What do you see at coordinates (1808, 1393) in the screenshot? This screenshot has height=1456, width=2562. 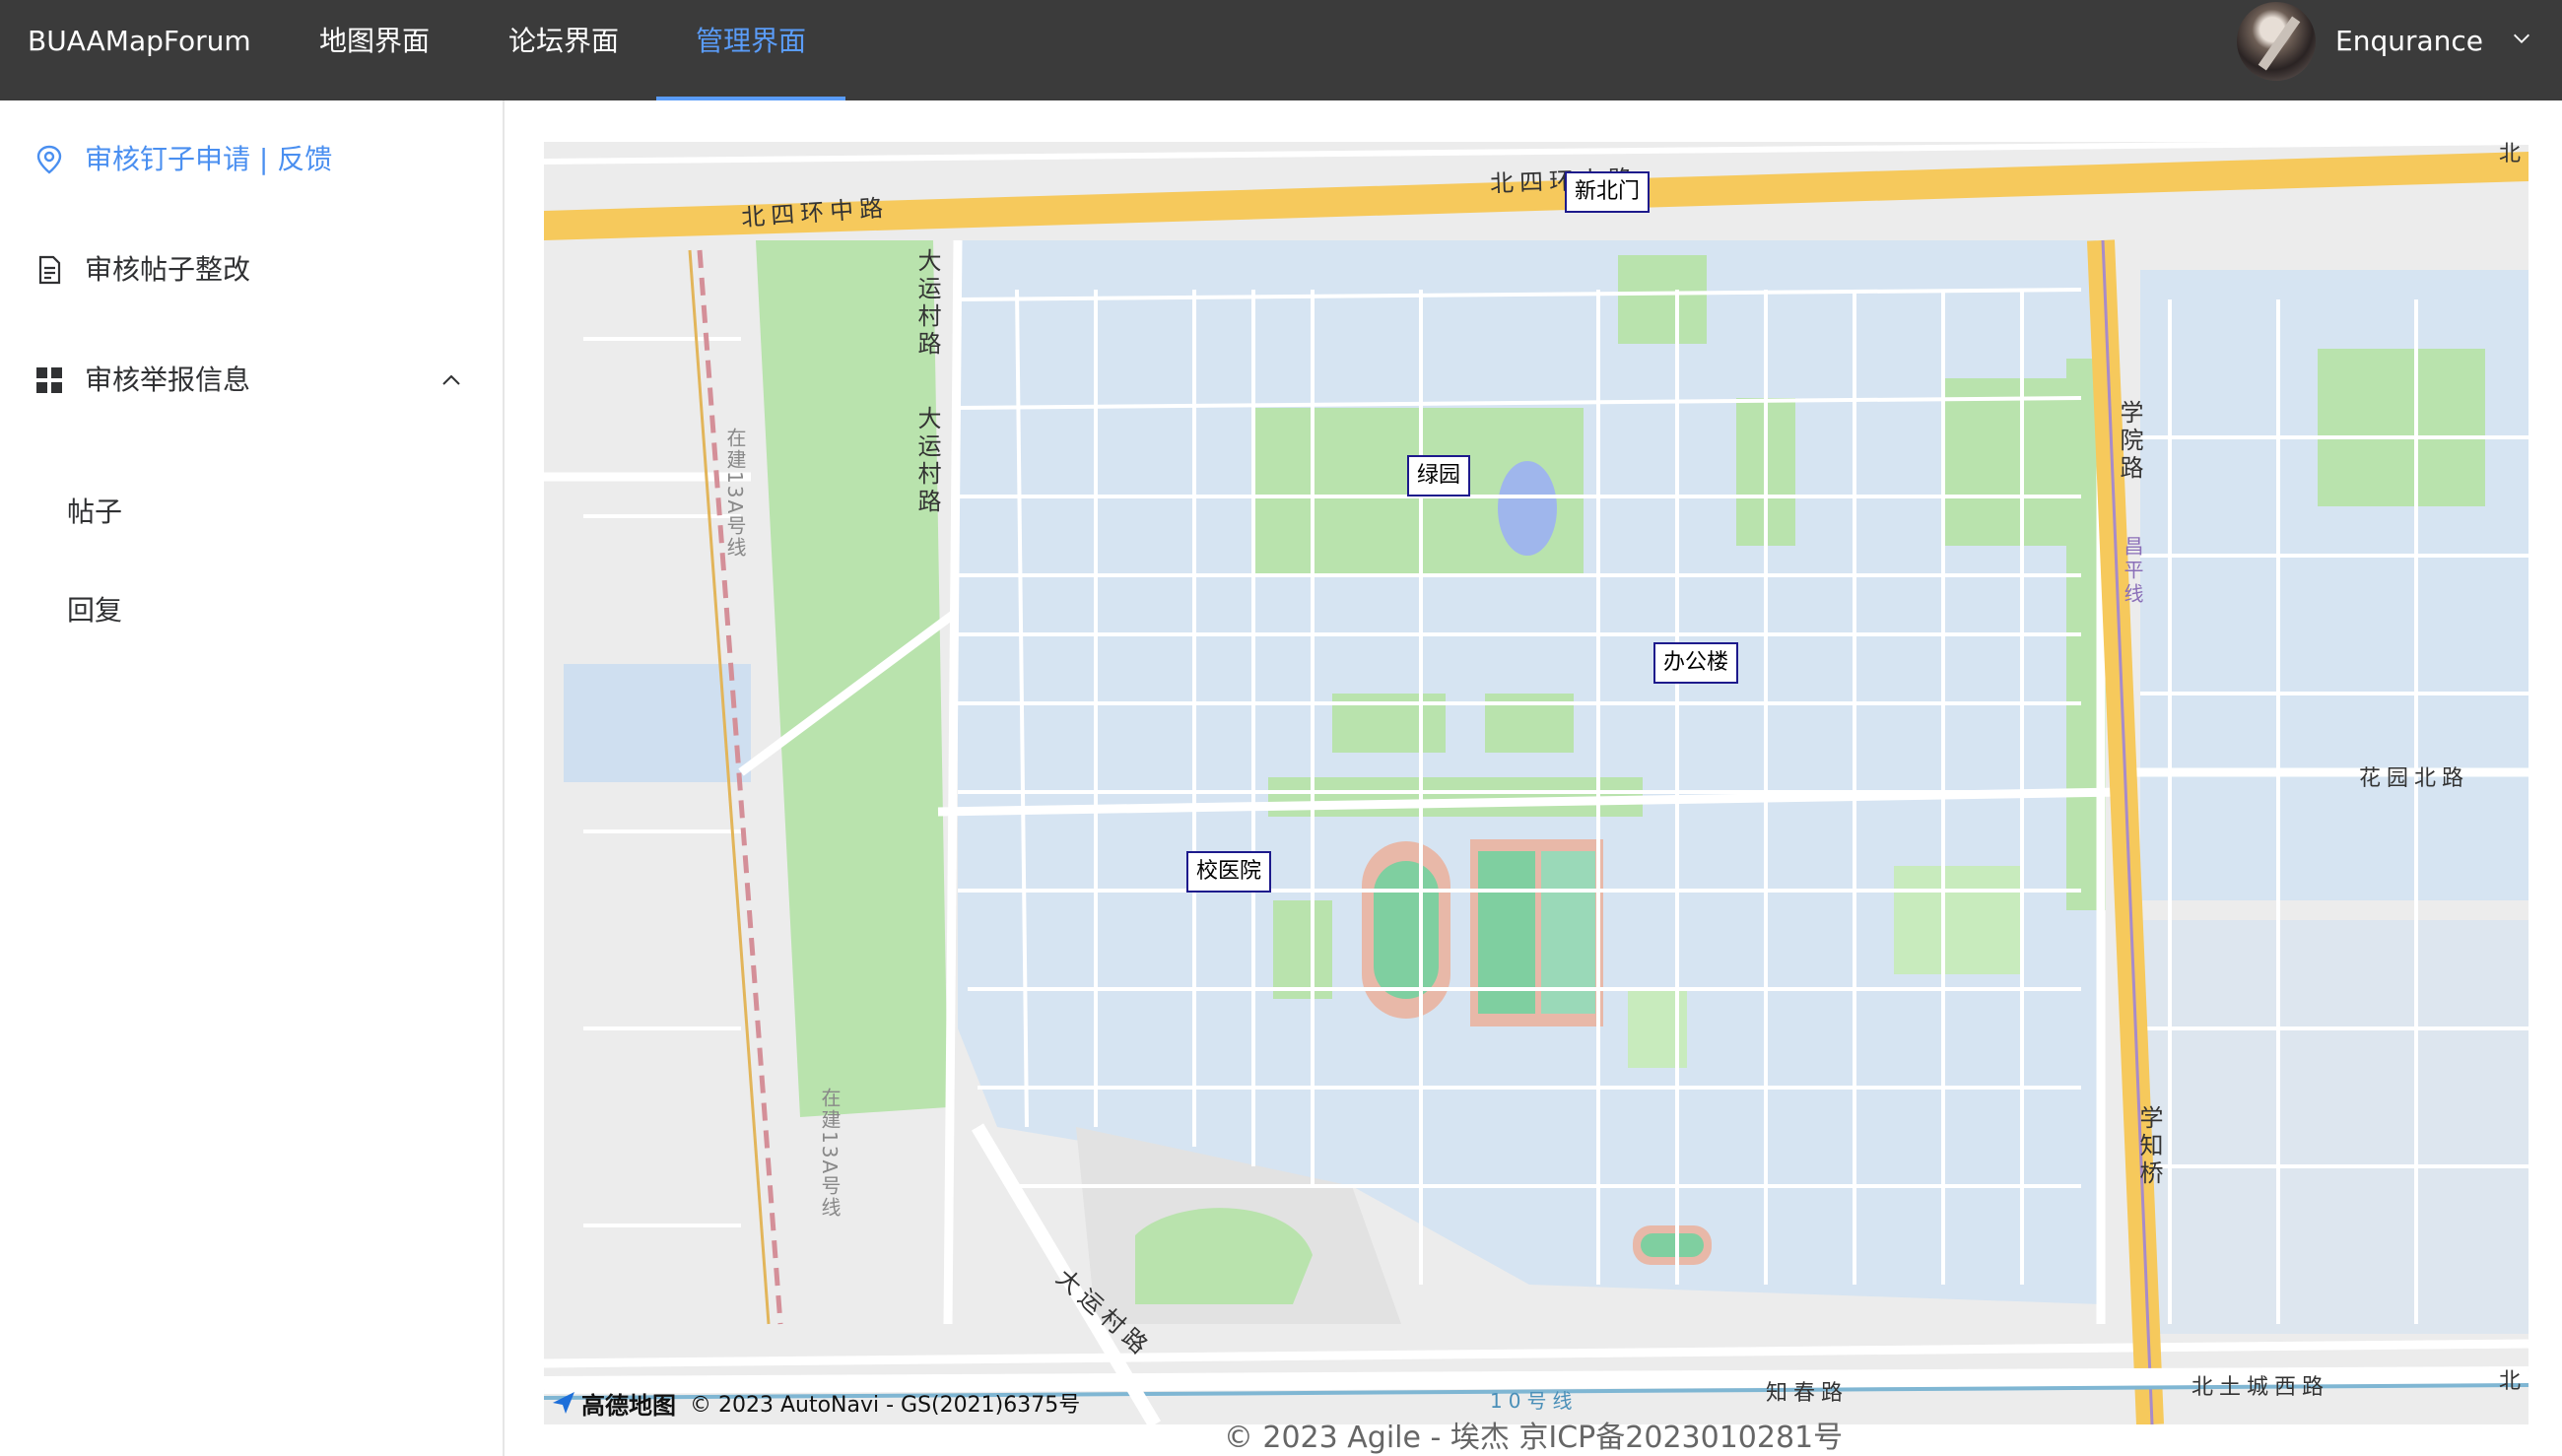 I see `road-label: 知春路` at bounding box center [1808, 1393].